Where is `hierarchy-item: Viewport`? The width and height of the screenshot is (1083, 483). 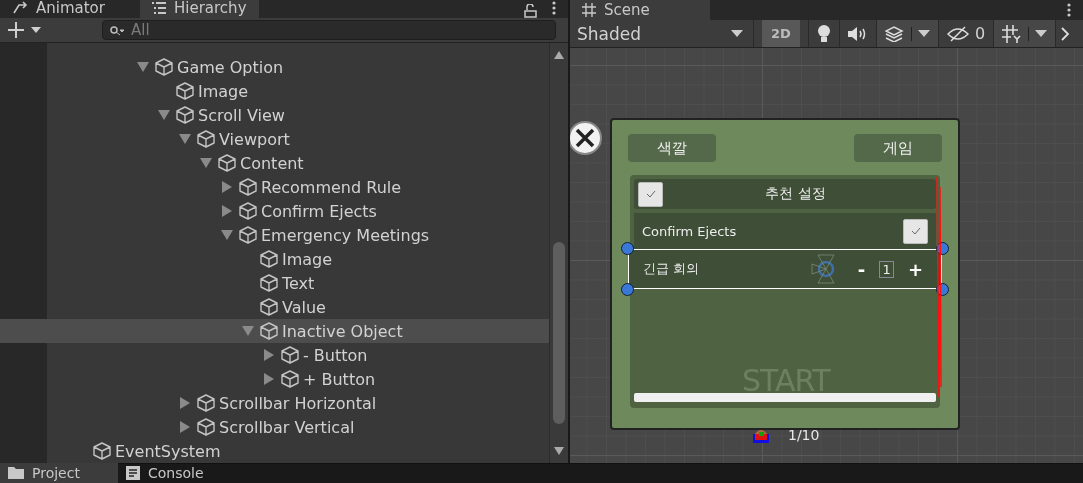 hierarchy-item: Viewport is located at coordinates (274, 139).